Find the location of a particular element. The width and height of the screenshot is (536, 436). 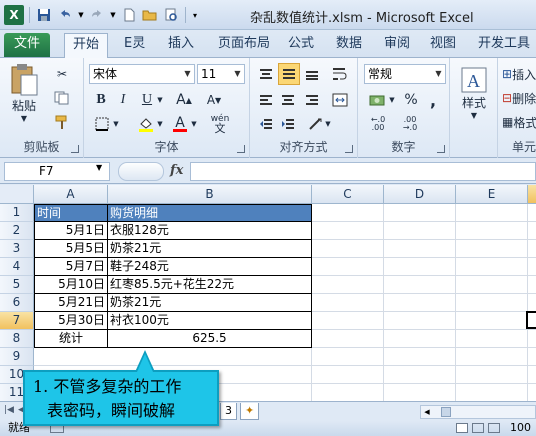

insert-sheet-icon: ✦ is located at coordinates (250, 411).